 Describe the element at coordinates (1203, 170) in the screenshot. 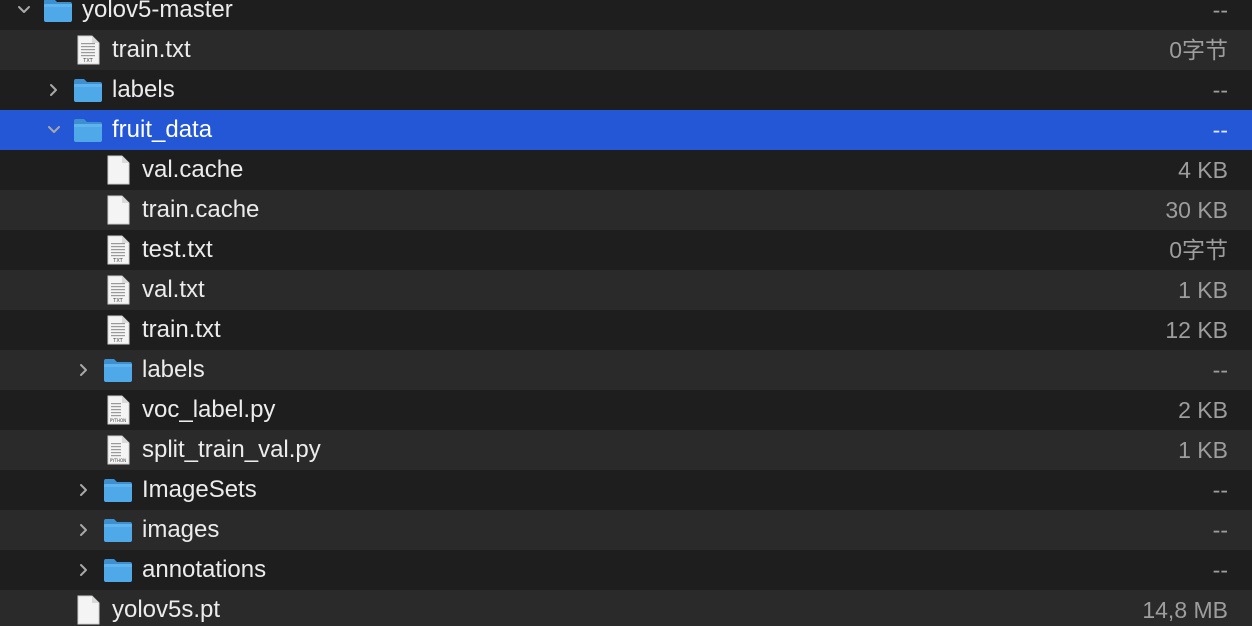

I see `item-size: 4 KB` at that location.